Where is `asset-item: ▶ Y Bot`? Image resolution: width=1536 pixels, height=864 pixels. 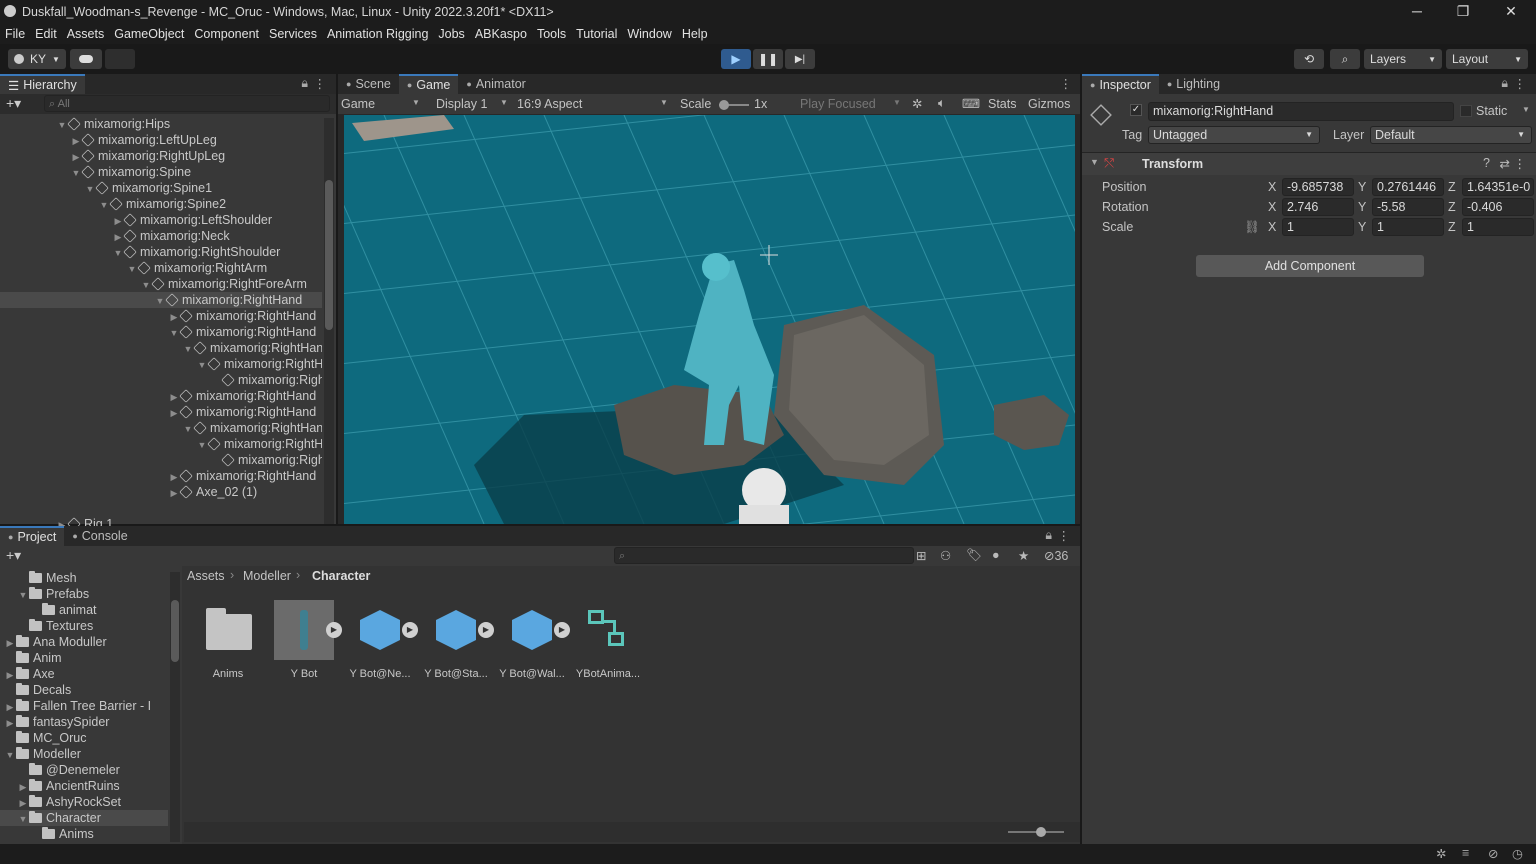
asset-item: ▶ Y Bot is located at coordinates (306, 640).